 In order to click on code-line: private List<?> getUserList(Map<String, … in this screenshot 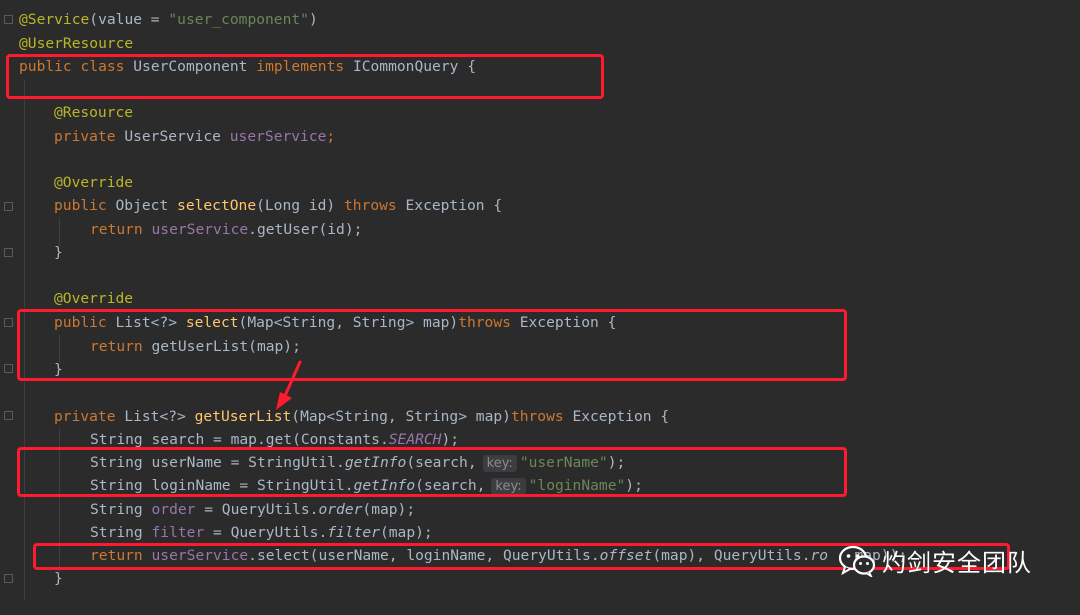, I will do `click(361, 416)`.